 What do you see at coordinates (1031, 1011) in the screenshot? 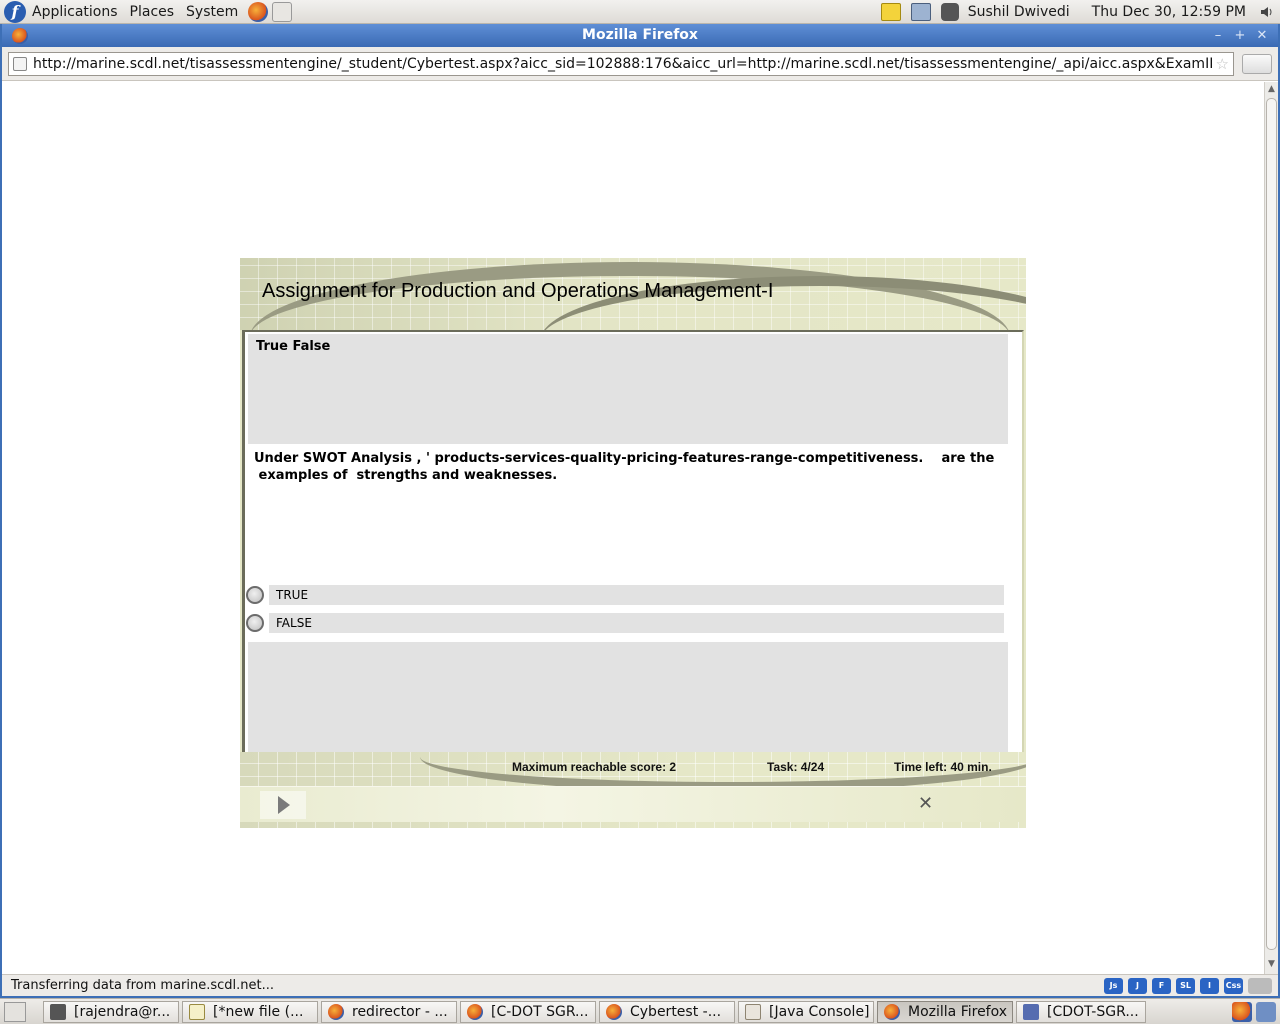
I see `virtualbox-icon` at bounding box center [1031, 1011].